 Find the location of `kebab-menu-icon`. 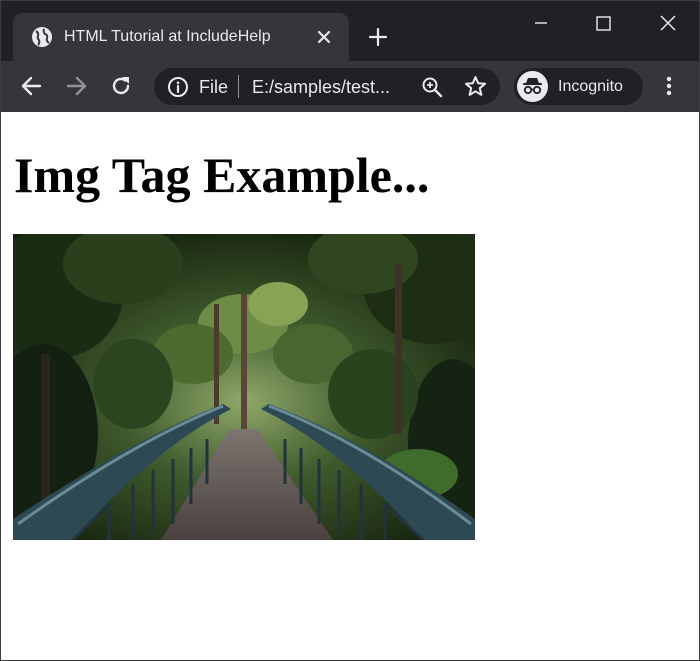

kebab-menu-icon is located at coordinates (669, 86).